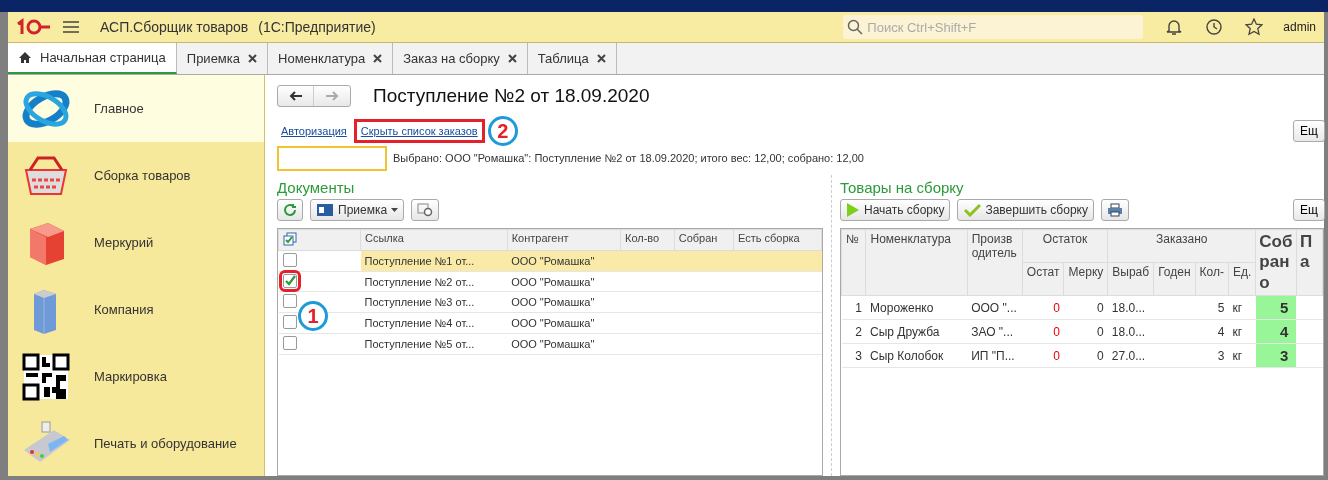 This screenshot has width=1328, height=480. I want to click on column-header: №, so click(853, 262).